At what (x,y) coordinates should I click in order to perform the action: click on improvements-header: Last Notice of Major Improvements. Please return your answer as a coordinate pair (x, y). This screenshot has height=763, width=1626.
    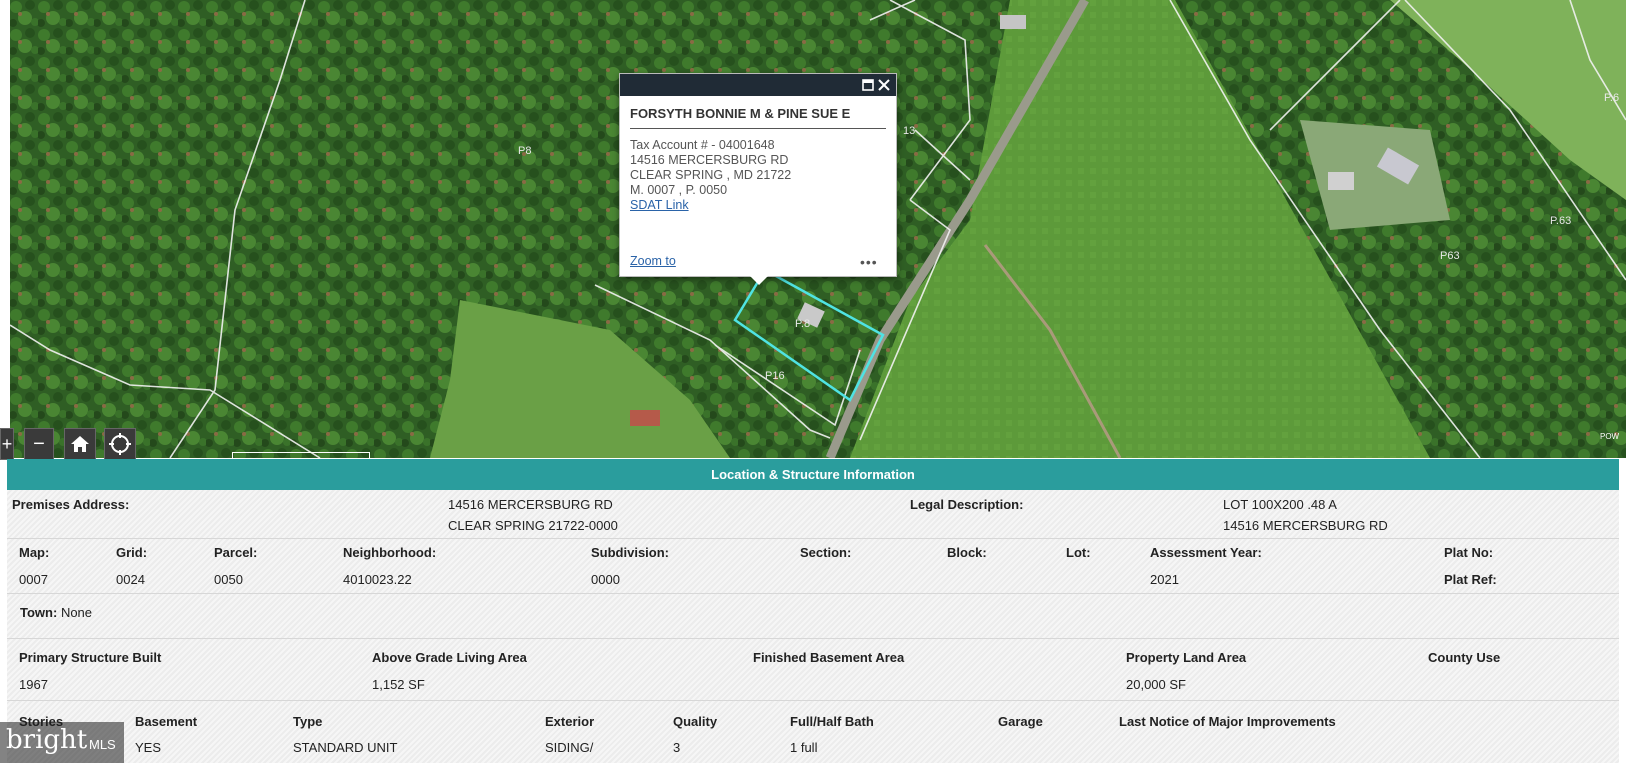
    Looking at the image, I should click on (1227, 721).